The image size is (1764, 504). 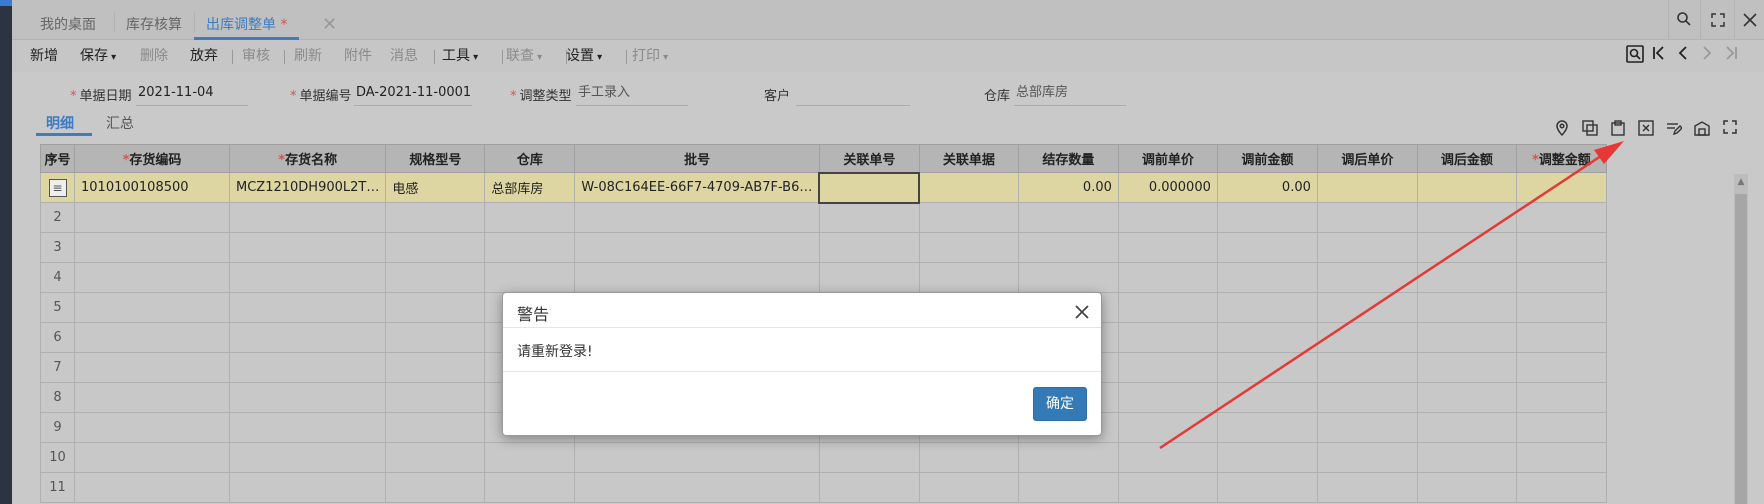 I want to click on column-header: 仓库, so click(x=530, y=158).